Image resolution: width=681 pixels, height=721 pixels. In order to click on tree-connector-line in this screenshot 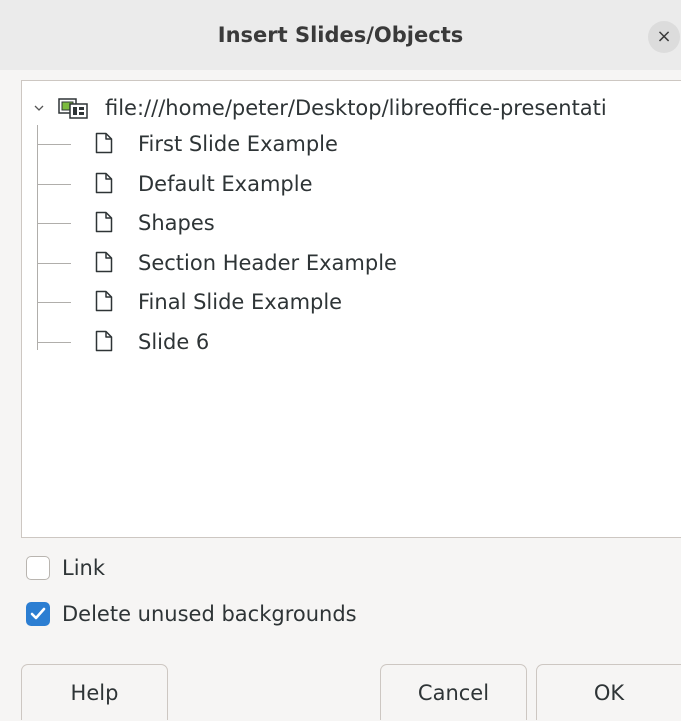, I will do `click(37, 237)`.